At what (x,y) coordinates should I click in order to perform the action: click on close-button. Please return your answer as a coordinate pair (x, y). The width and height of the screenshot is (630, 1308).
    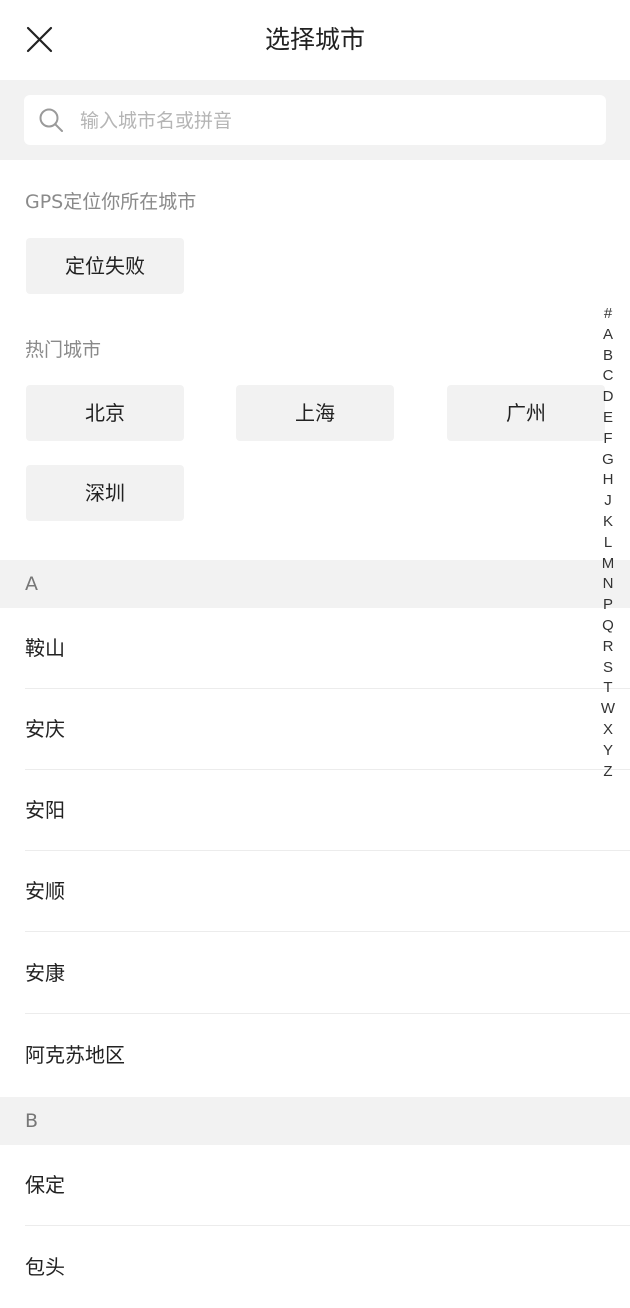
    Looking at the image, I should click on (39, 39).